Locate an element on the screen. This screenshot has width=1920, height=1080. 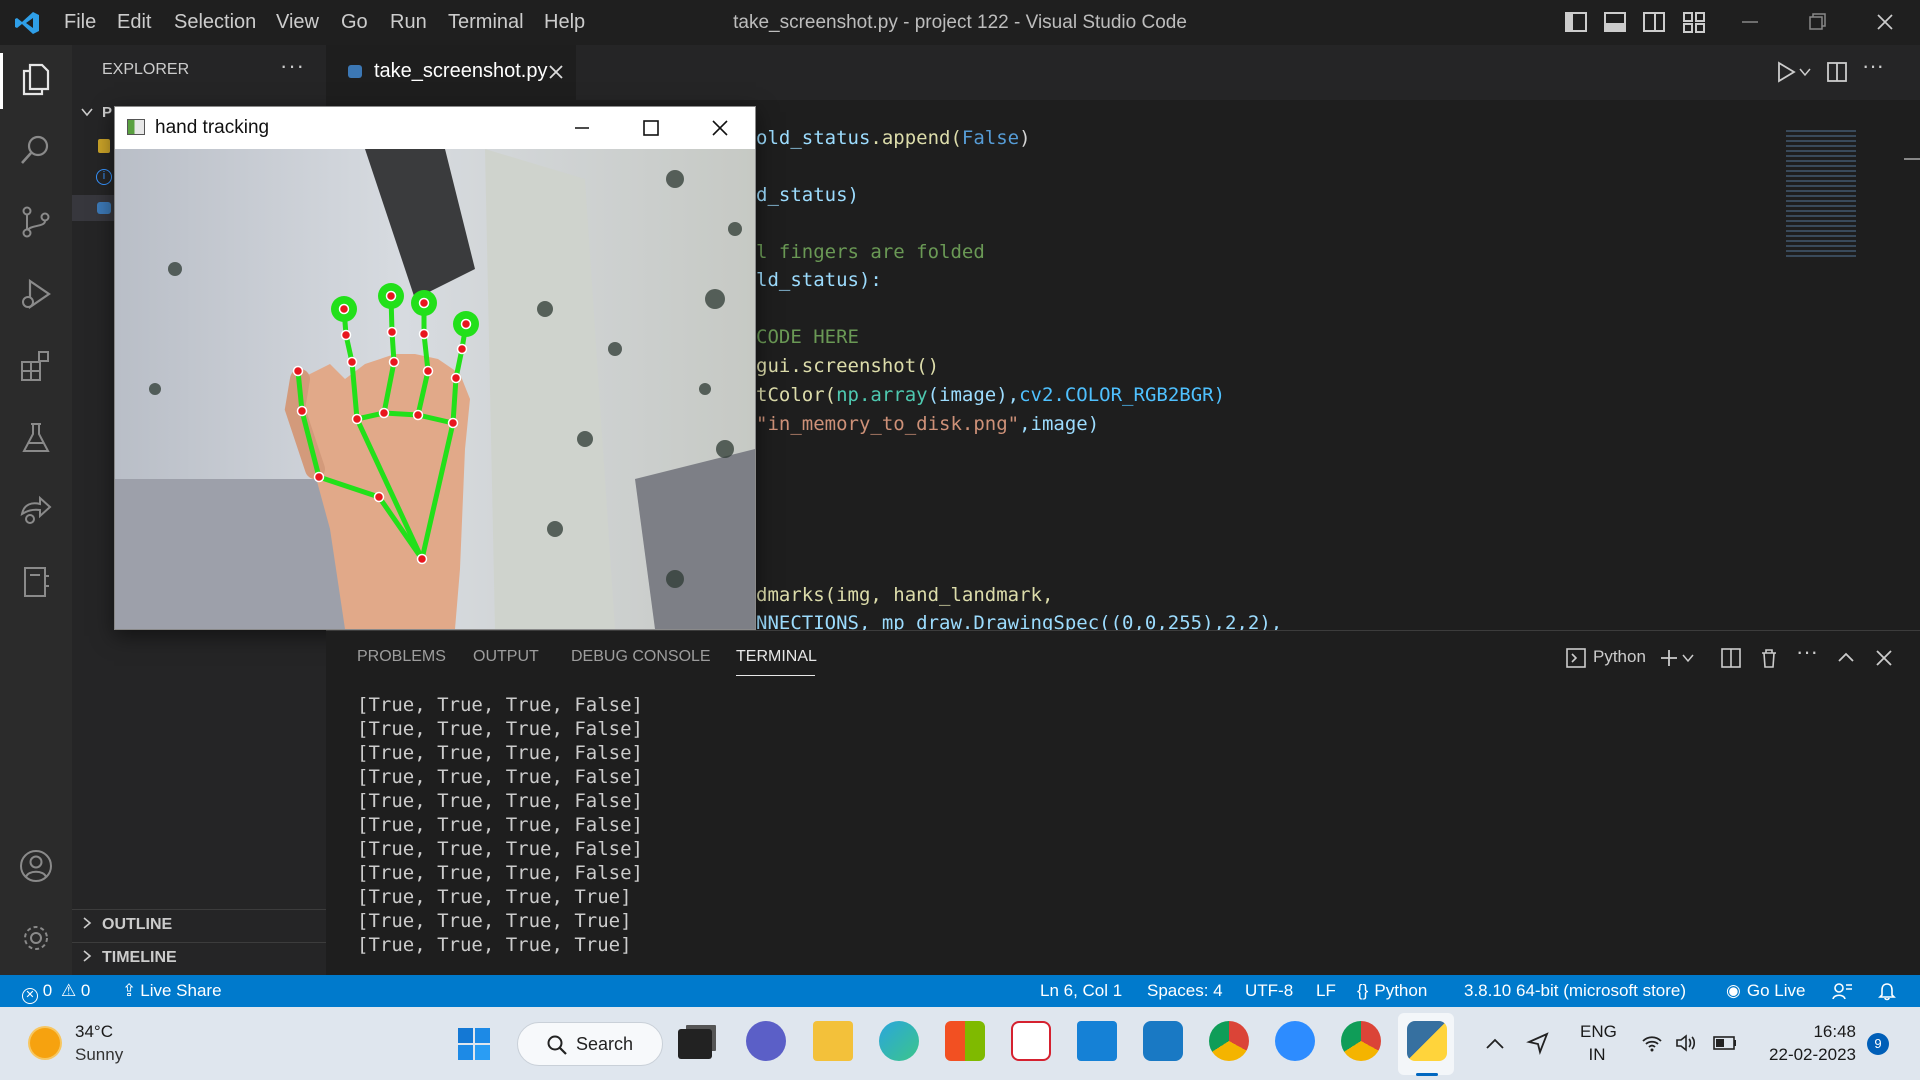
close-window-icon is located at coordinates (1885, 22).